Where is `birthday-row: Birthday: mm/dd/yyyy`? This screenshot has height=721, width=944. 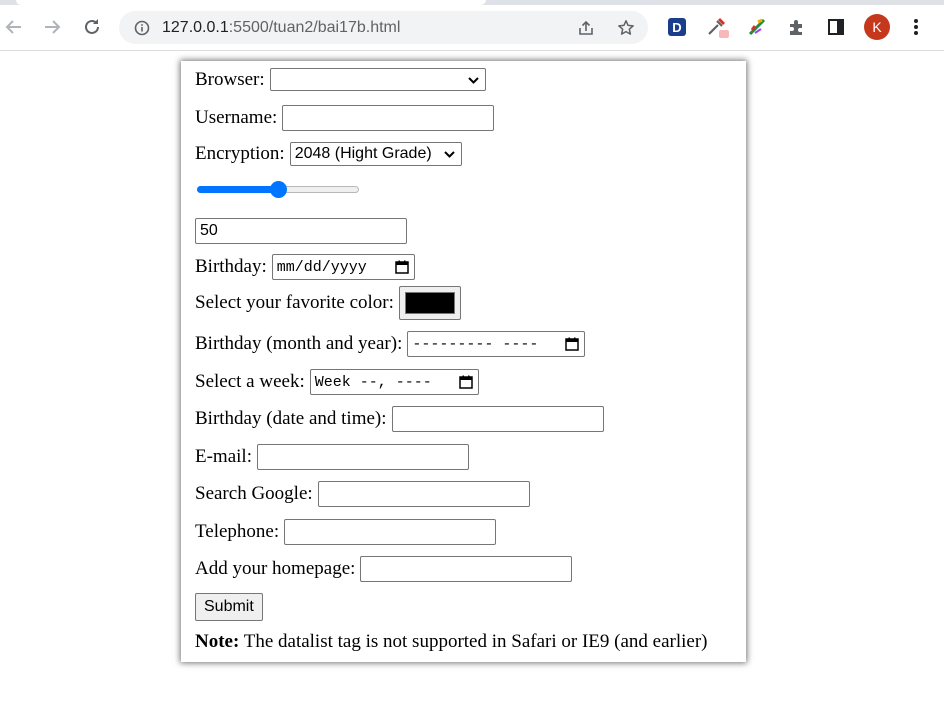 birthday-row: Birthday: mm/dd/yyyy is located at coordinates (305, 267).